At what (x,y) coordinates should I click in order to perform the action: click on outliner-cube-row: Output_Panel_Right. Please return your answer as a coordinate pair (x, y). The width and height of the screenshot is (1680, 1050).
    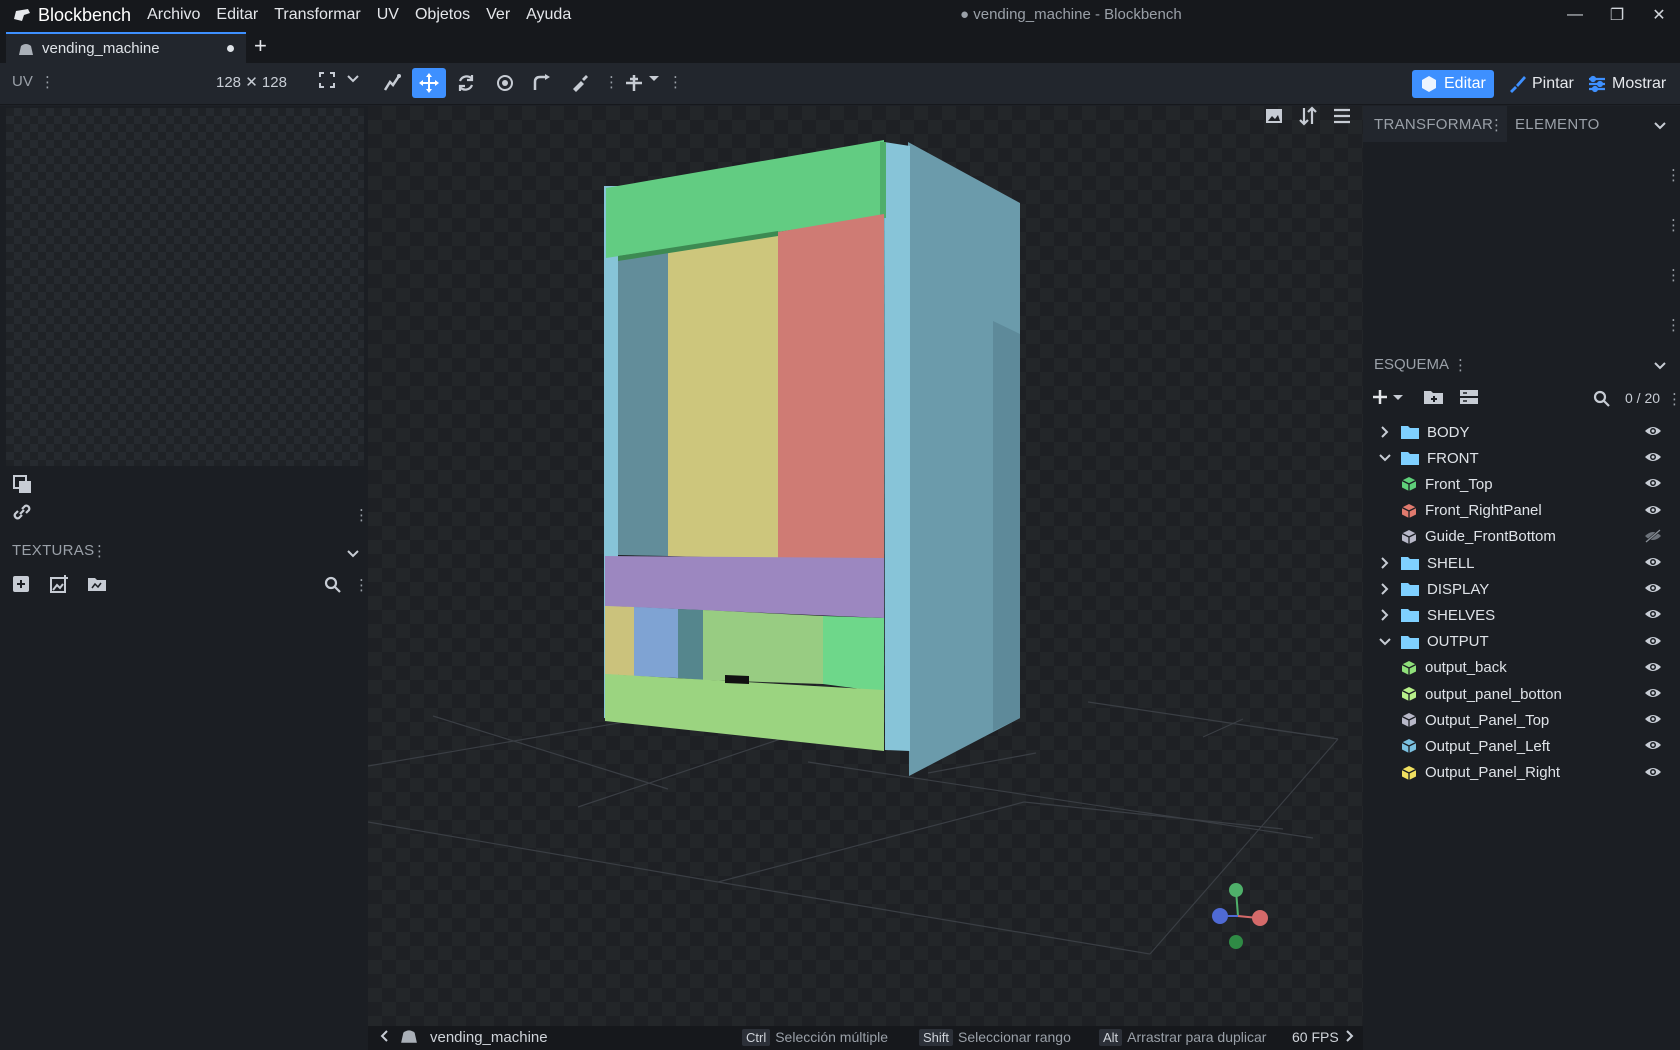
    Looking at the image, I should click on (1521, 773).